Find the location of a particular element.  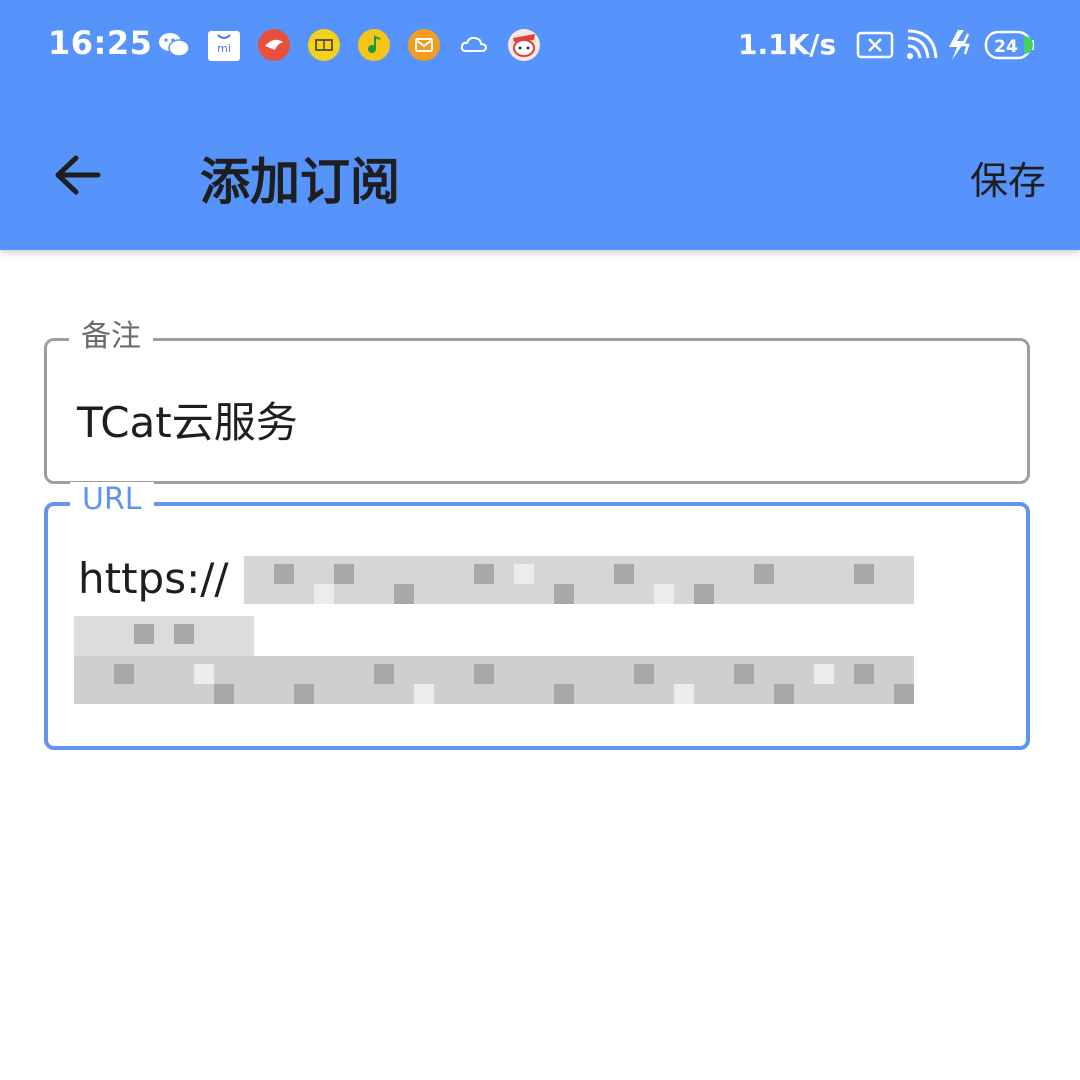

battery-icon: 24 is located at coordinates (1010, 45).